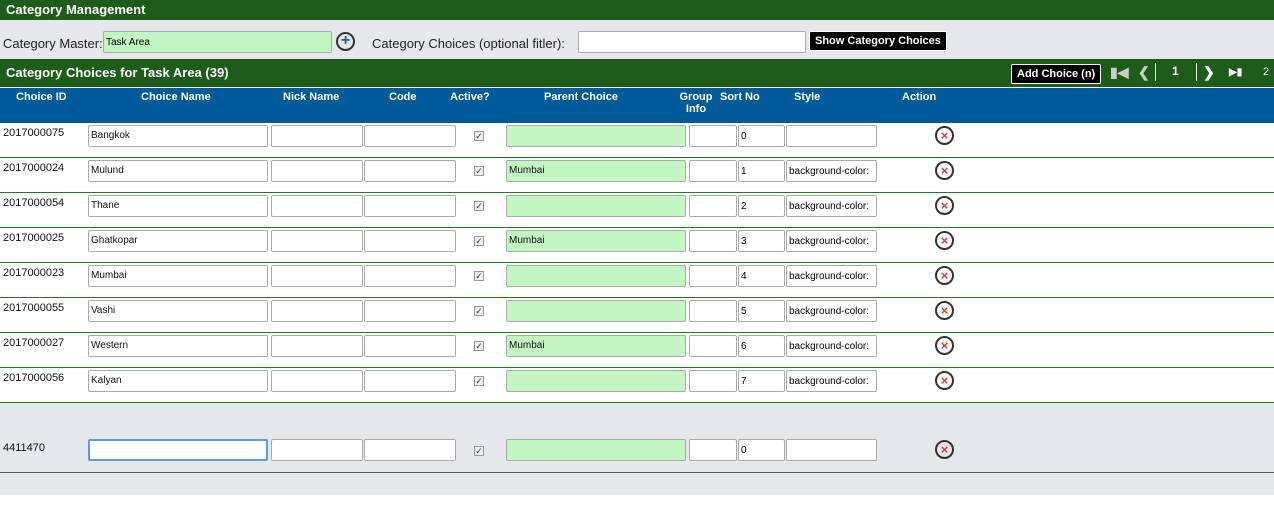 The image size is (1274, 532). I want to click on col-parent-choice: Parent Choice, so click(581, 97).